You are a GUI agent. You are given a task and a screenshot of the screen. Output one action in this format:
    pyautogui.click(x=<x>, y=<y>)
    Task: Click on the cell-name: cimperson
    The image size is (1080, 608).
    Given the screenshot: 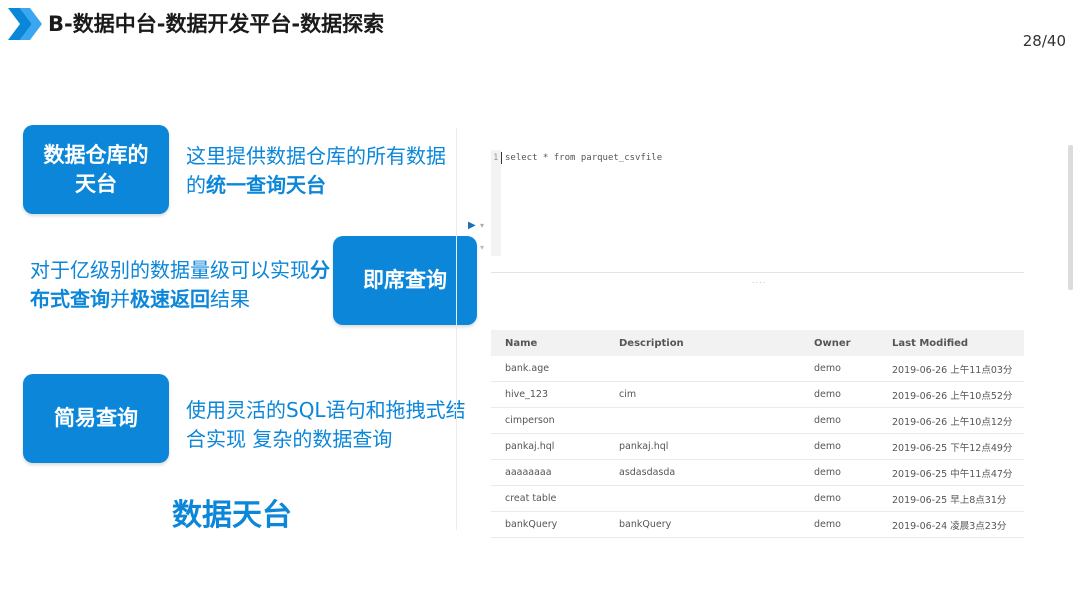 What is the action you would take?
    pyautogui.click(x=548, y=420)
    